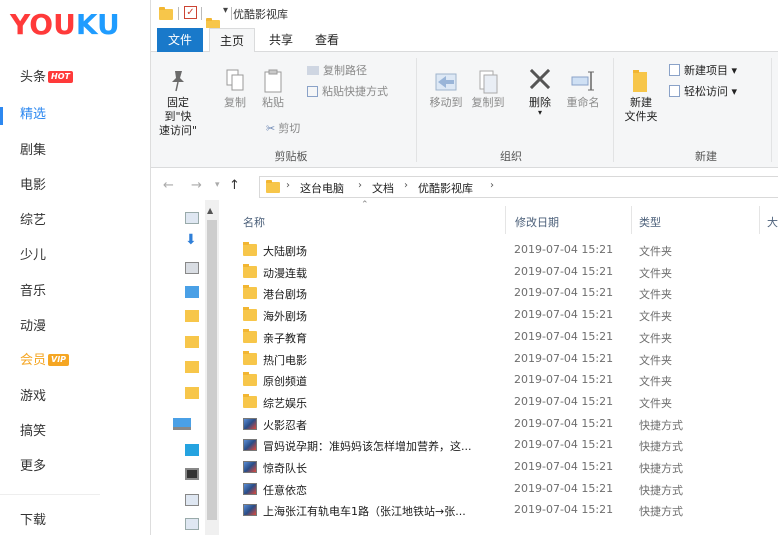 The width and height of the screenshot is (778, 535). Describe the element at coordinates (232, 40) in the screenshot. I see `tab-home: 主页` at that location.